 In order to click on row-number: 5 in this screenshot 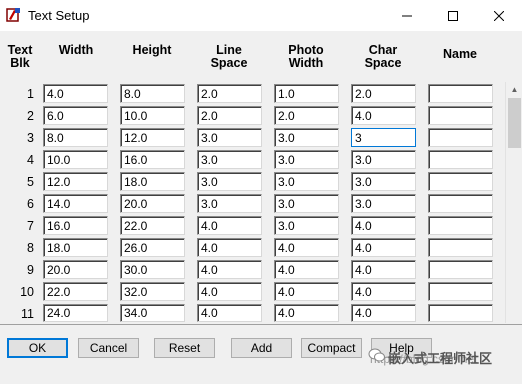, I will do `click(30, 182)`.